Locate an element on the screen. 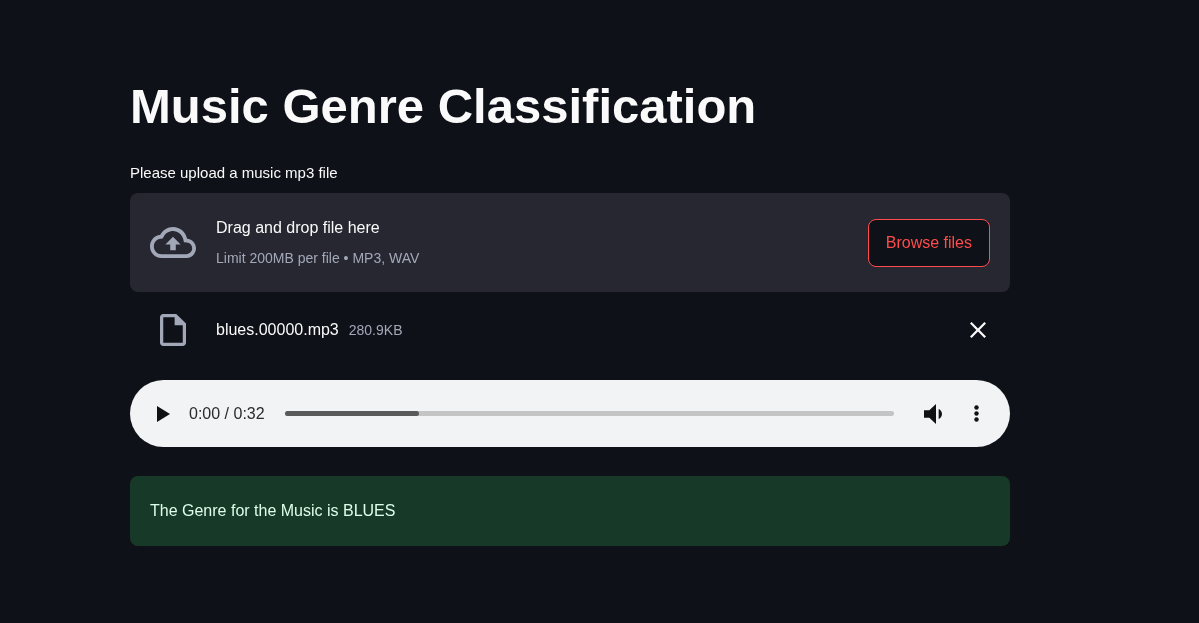 The width and height of the screenshot is (1199, 623). file-name: blues.00000.mp3 is located at coordinates (277, 330).